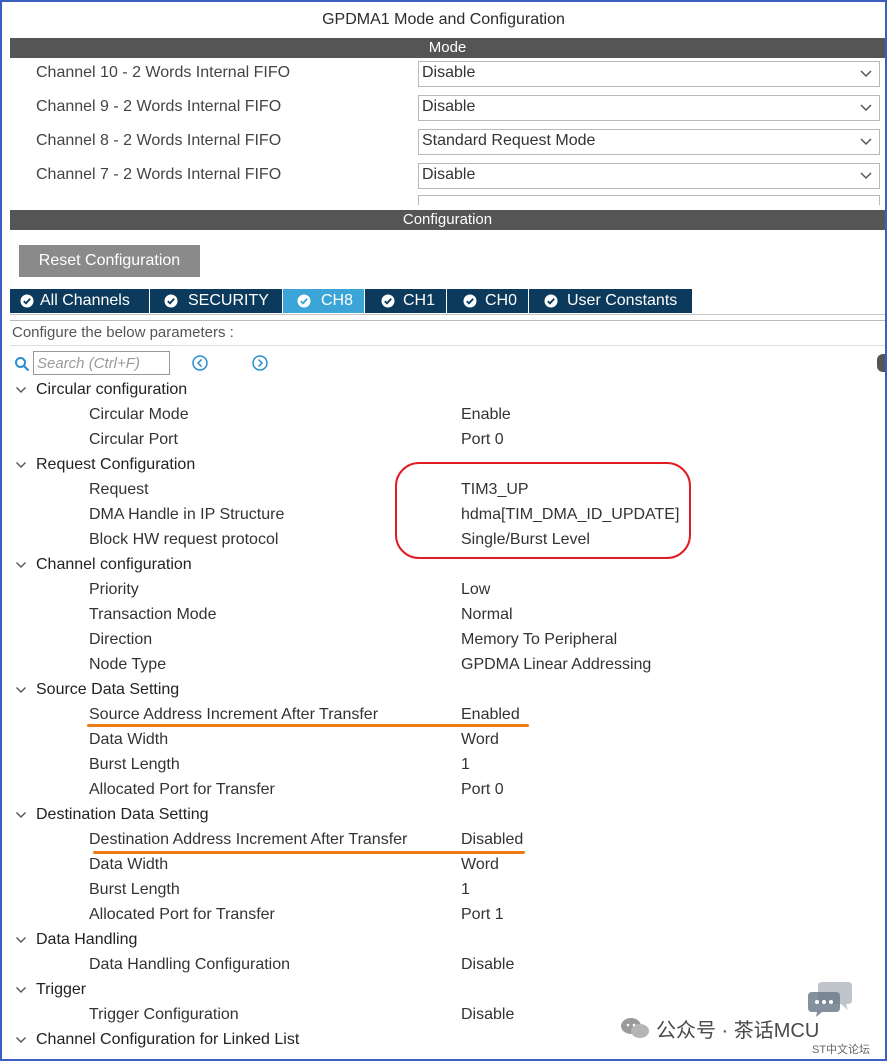 The height and width of the screenshot is (1061, 887). I want to click on tree-section-destination-data: Destination Data Setting, so click(443, 814).